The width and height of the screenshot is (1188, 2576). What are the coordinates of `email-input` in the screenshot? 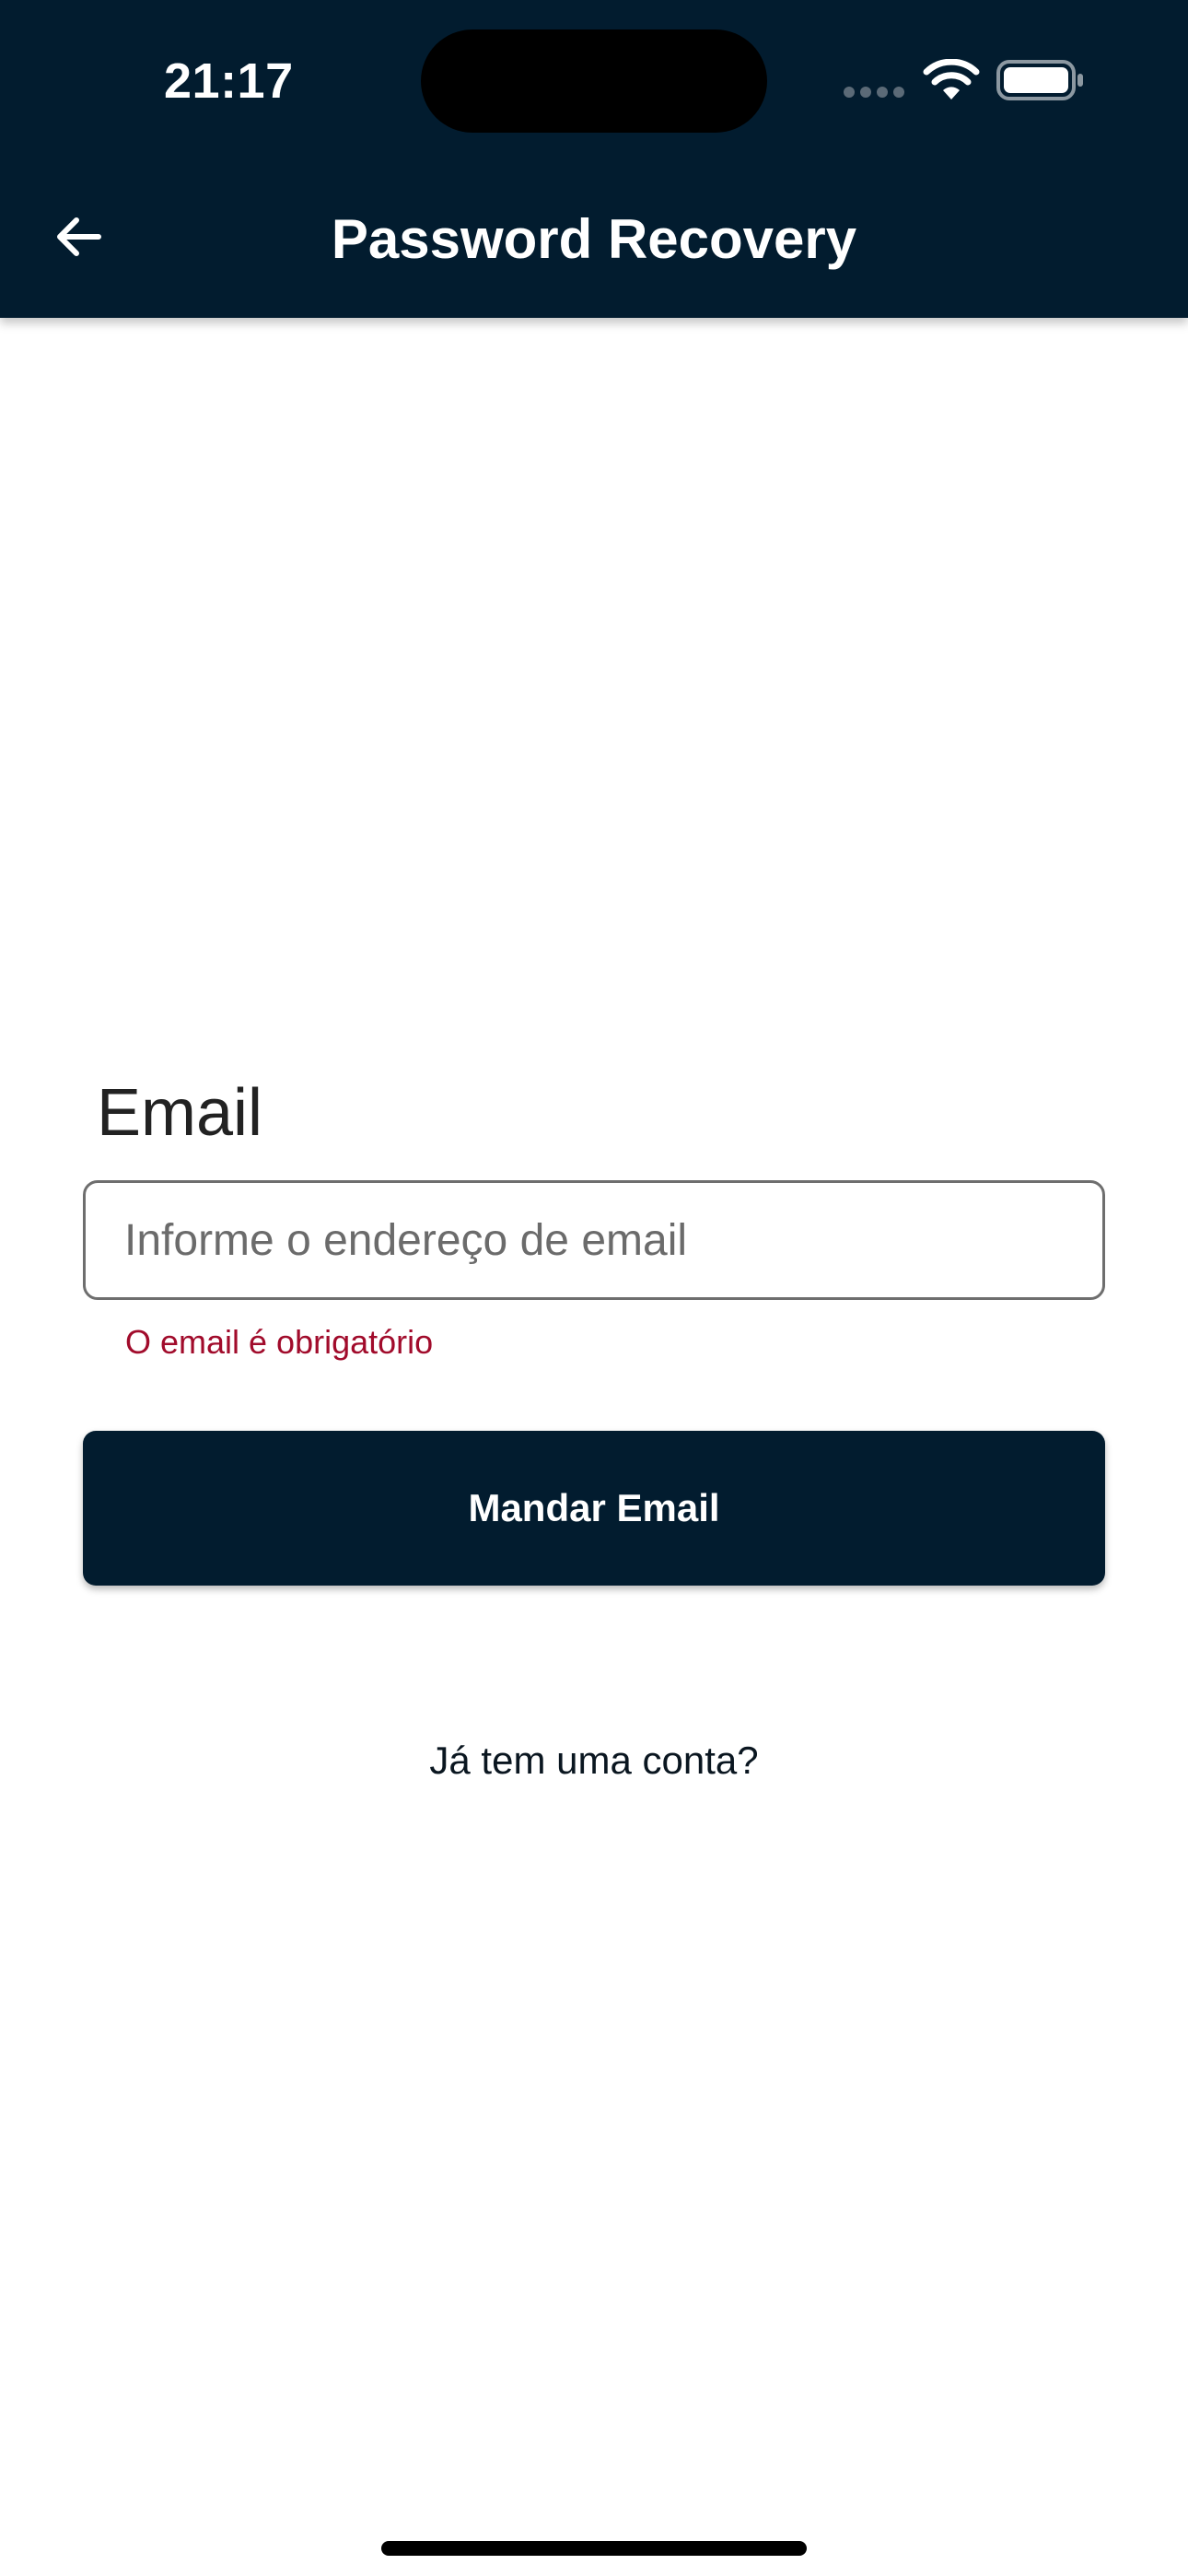 It's located at (594, 1240).